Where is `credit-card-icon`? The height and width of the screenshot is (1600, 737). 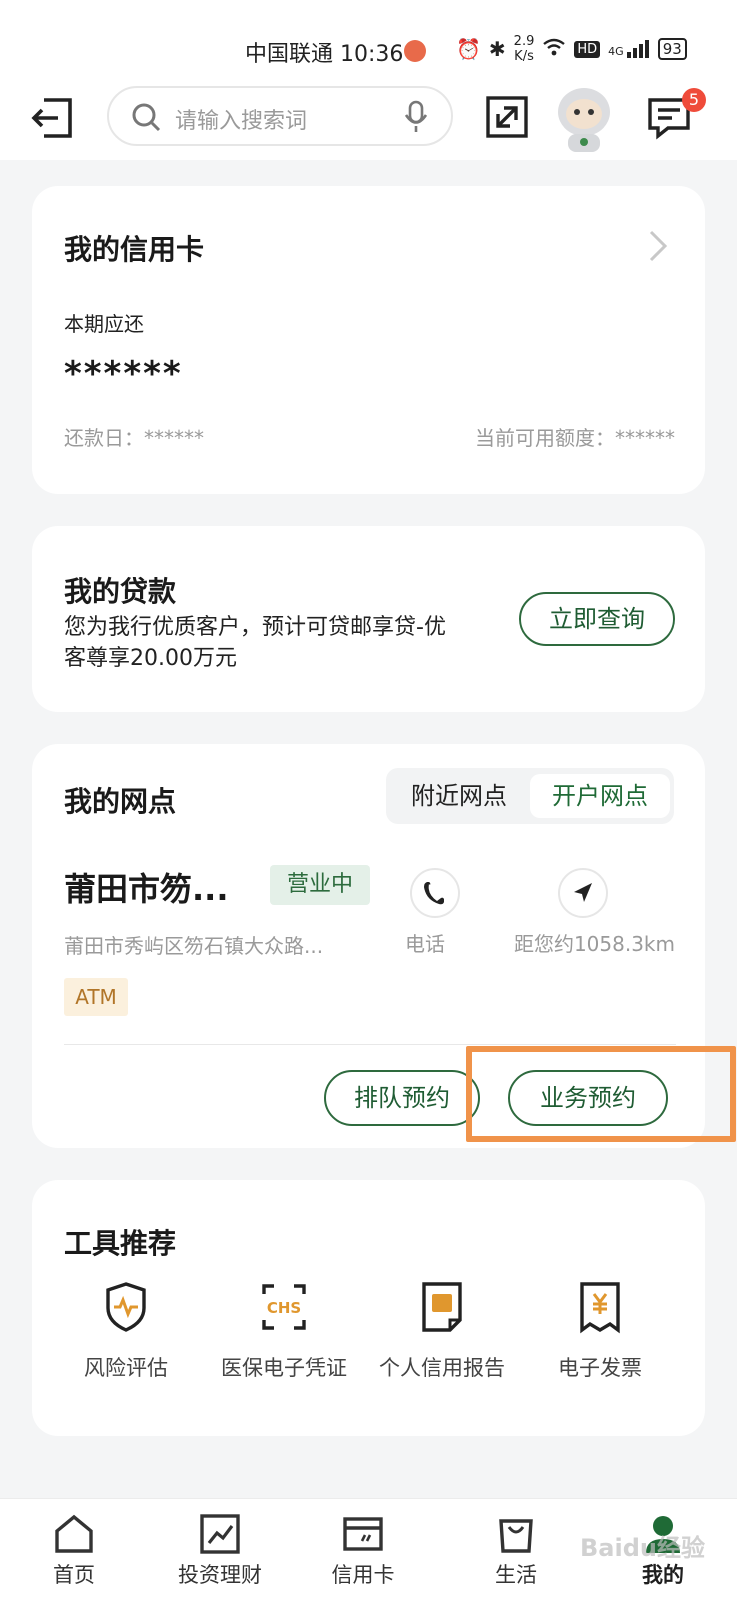 credit-card-icon is located at coordinates (363, 1534).